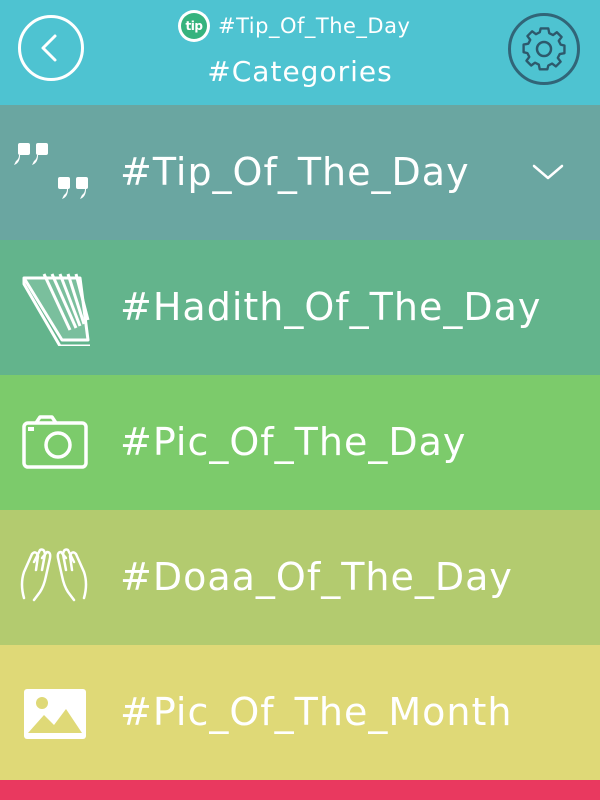 This screenshot has width=600, height=800. What do you see at coordinates (316, 712) in the screenshot?
I see `category-label: #Pic_Of_The_Month` at bounding box center [316, 712].